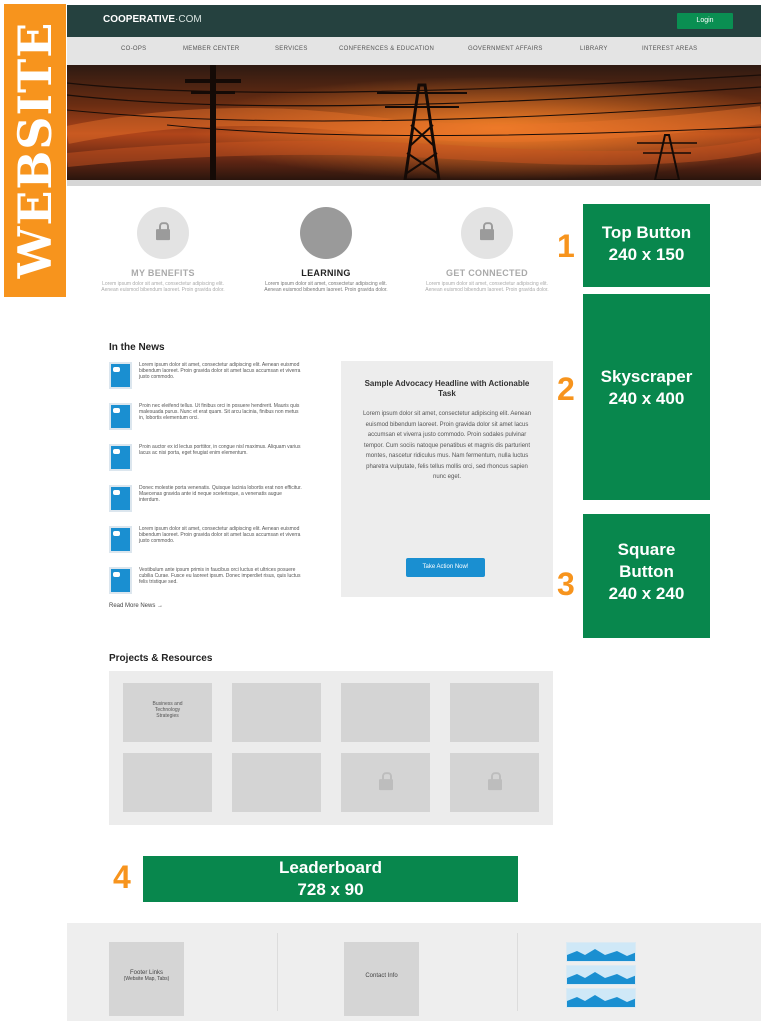  What do you see at coordinates (331, 748) in the screenshot?
I see `projects-grid: Business and Technology Strategies` at bounding box center [331, 748].